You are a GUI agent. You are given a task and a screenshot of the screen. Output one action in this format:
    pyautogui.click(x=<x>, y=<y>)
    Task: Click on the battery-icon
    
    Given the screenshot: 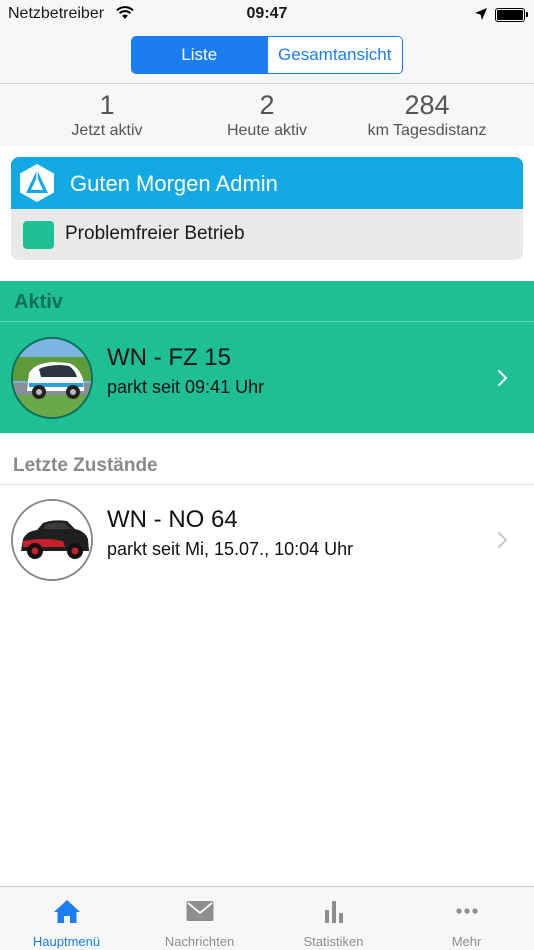 What is the action you would take?
    pyautogui.click(x=511, y=15)
    